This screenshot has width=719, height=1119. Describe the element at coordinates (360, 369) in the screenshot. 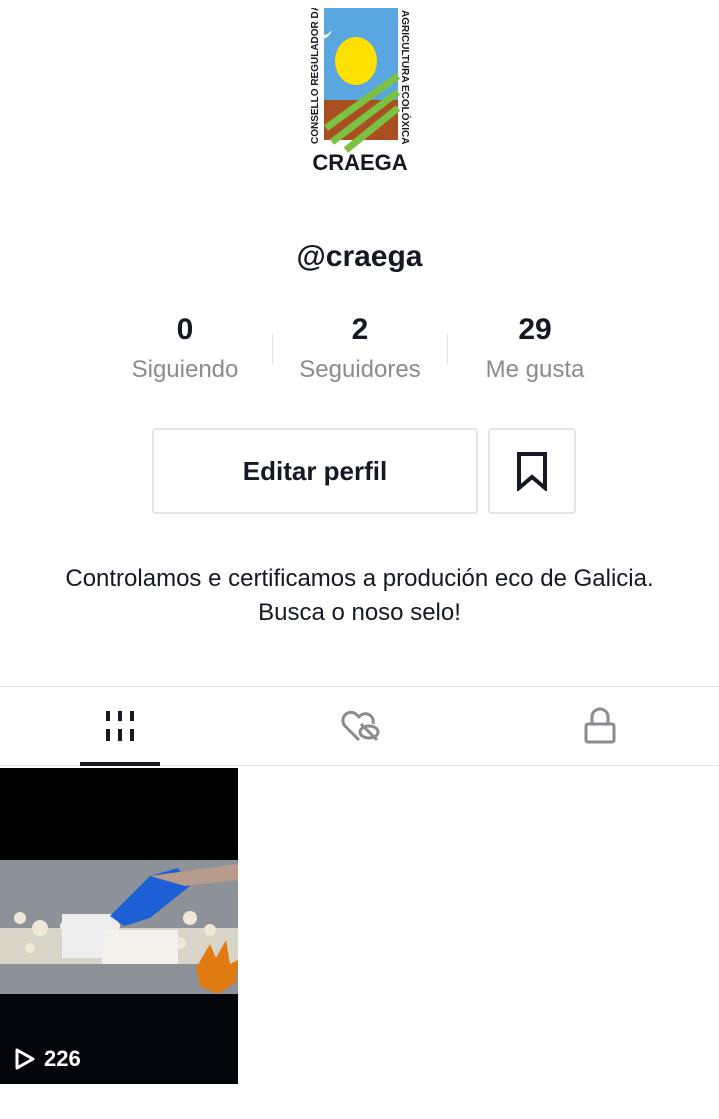

I see `stat-followers-label: Seguidores` at that location.